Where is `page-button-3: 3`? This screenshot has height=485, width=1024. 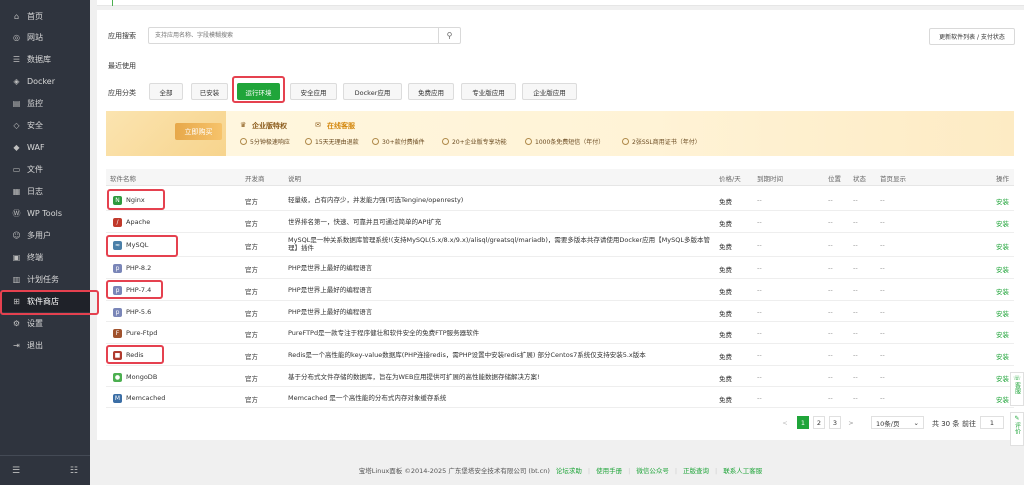 page-button-3: 3 is located at coordinates (835, 422).